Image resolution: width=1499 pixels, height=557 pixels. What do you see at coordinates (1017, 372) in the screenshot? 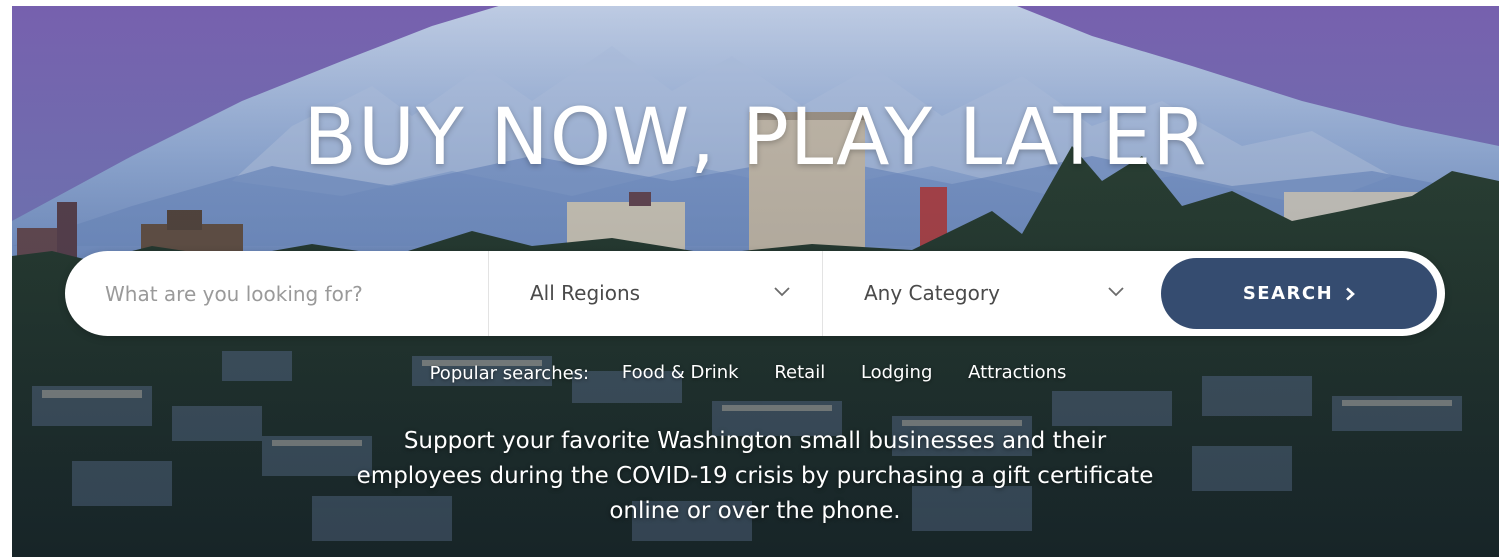
I see `popular-link-attractions: Attractions` at bounding box center [1017, 372].